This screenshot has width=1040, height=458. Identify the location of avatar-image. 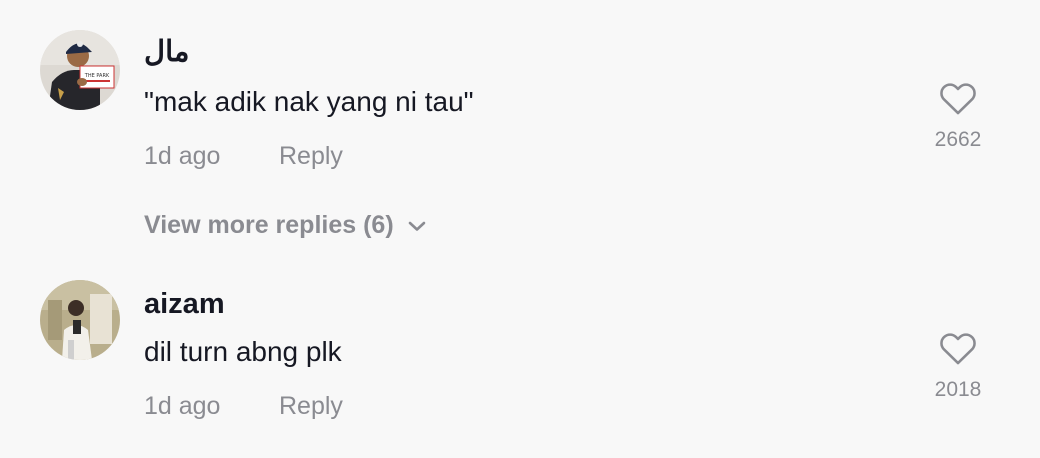
(80, 320).